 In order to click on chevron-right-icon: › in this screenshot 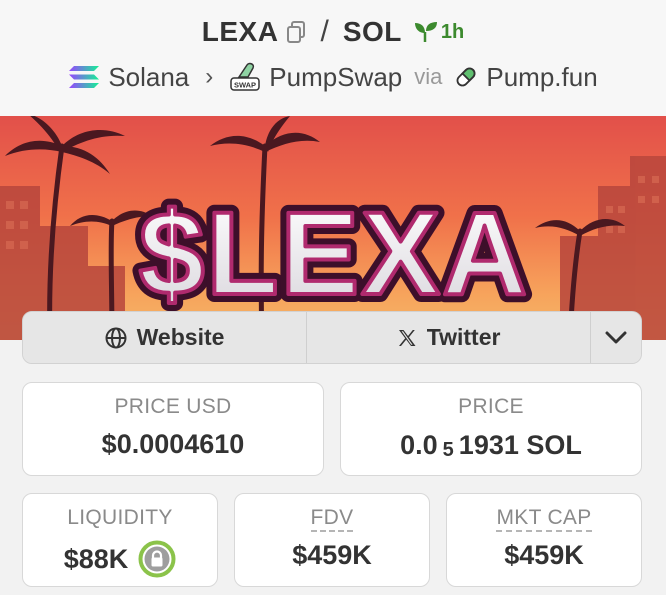, I will do `click(209, 76)`.